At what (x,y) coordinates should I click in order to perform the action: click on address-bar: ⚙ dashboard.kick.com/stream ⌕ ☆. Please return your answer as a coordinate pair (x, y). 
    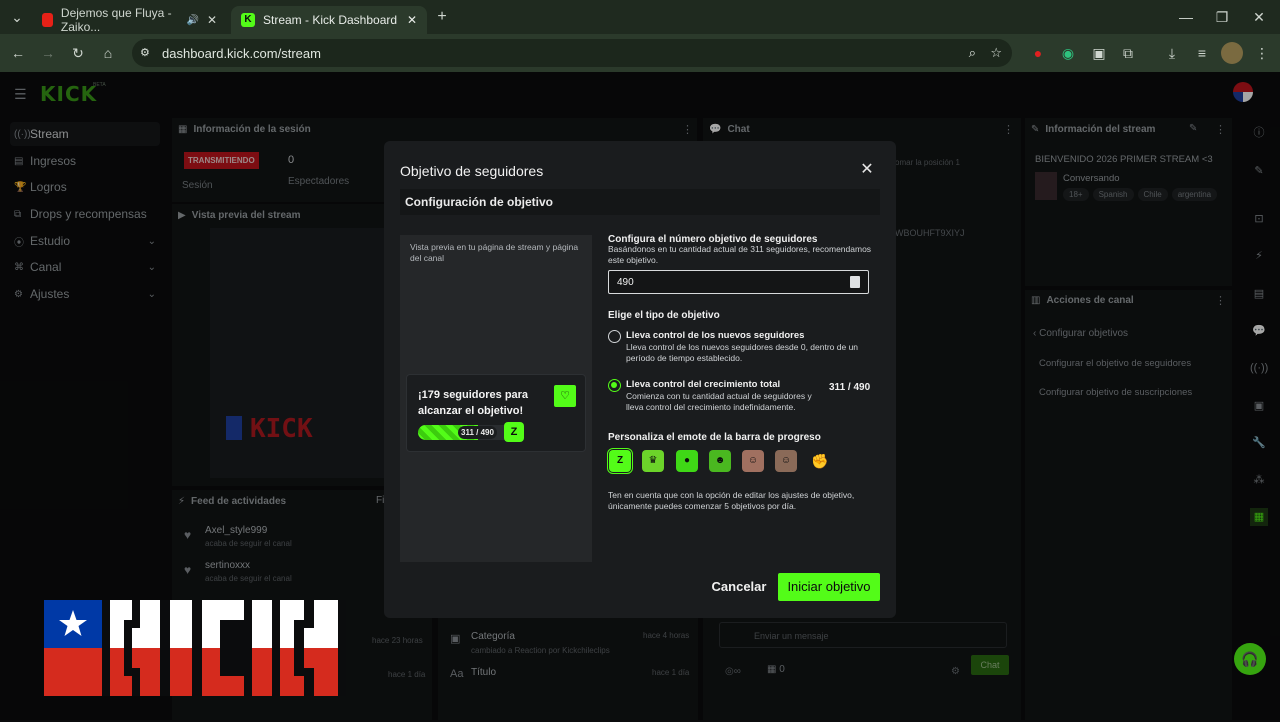
    Looking at the image, I should click on (572, 53).